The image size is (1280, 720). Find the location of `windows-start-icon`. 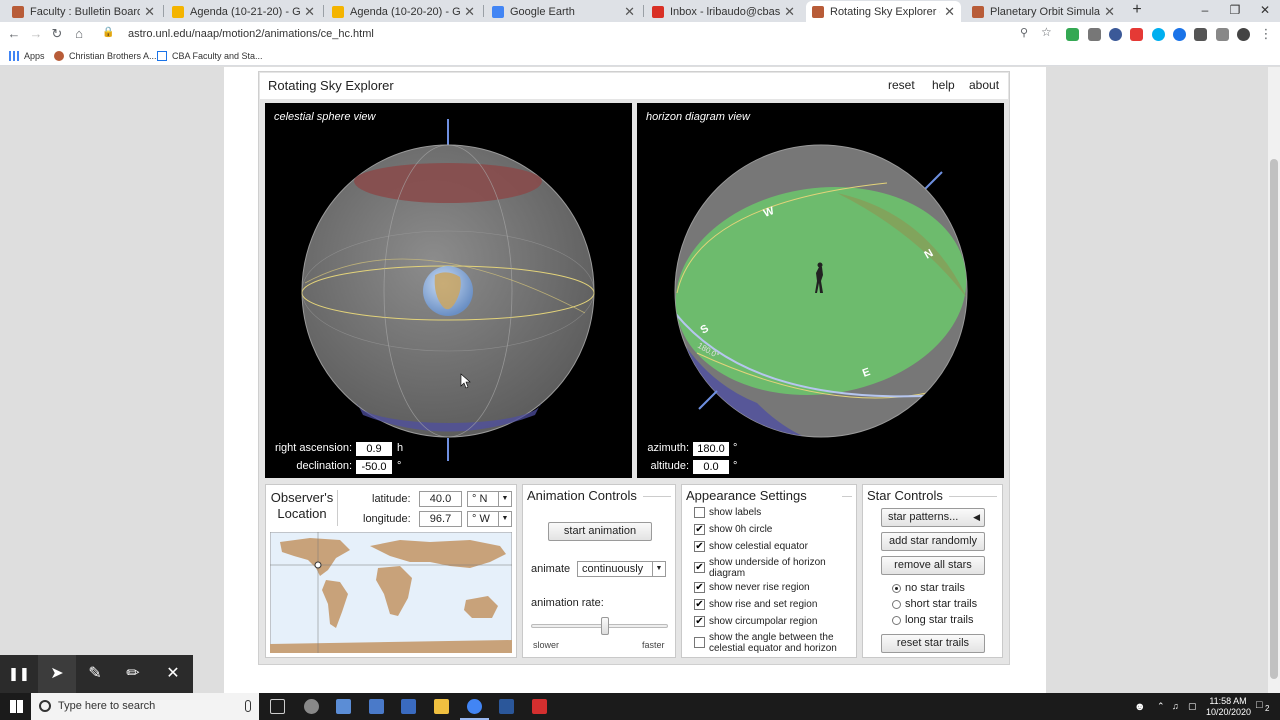

windows-start-icon is located at coordinates (16, 706).